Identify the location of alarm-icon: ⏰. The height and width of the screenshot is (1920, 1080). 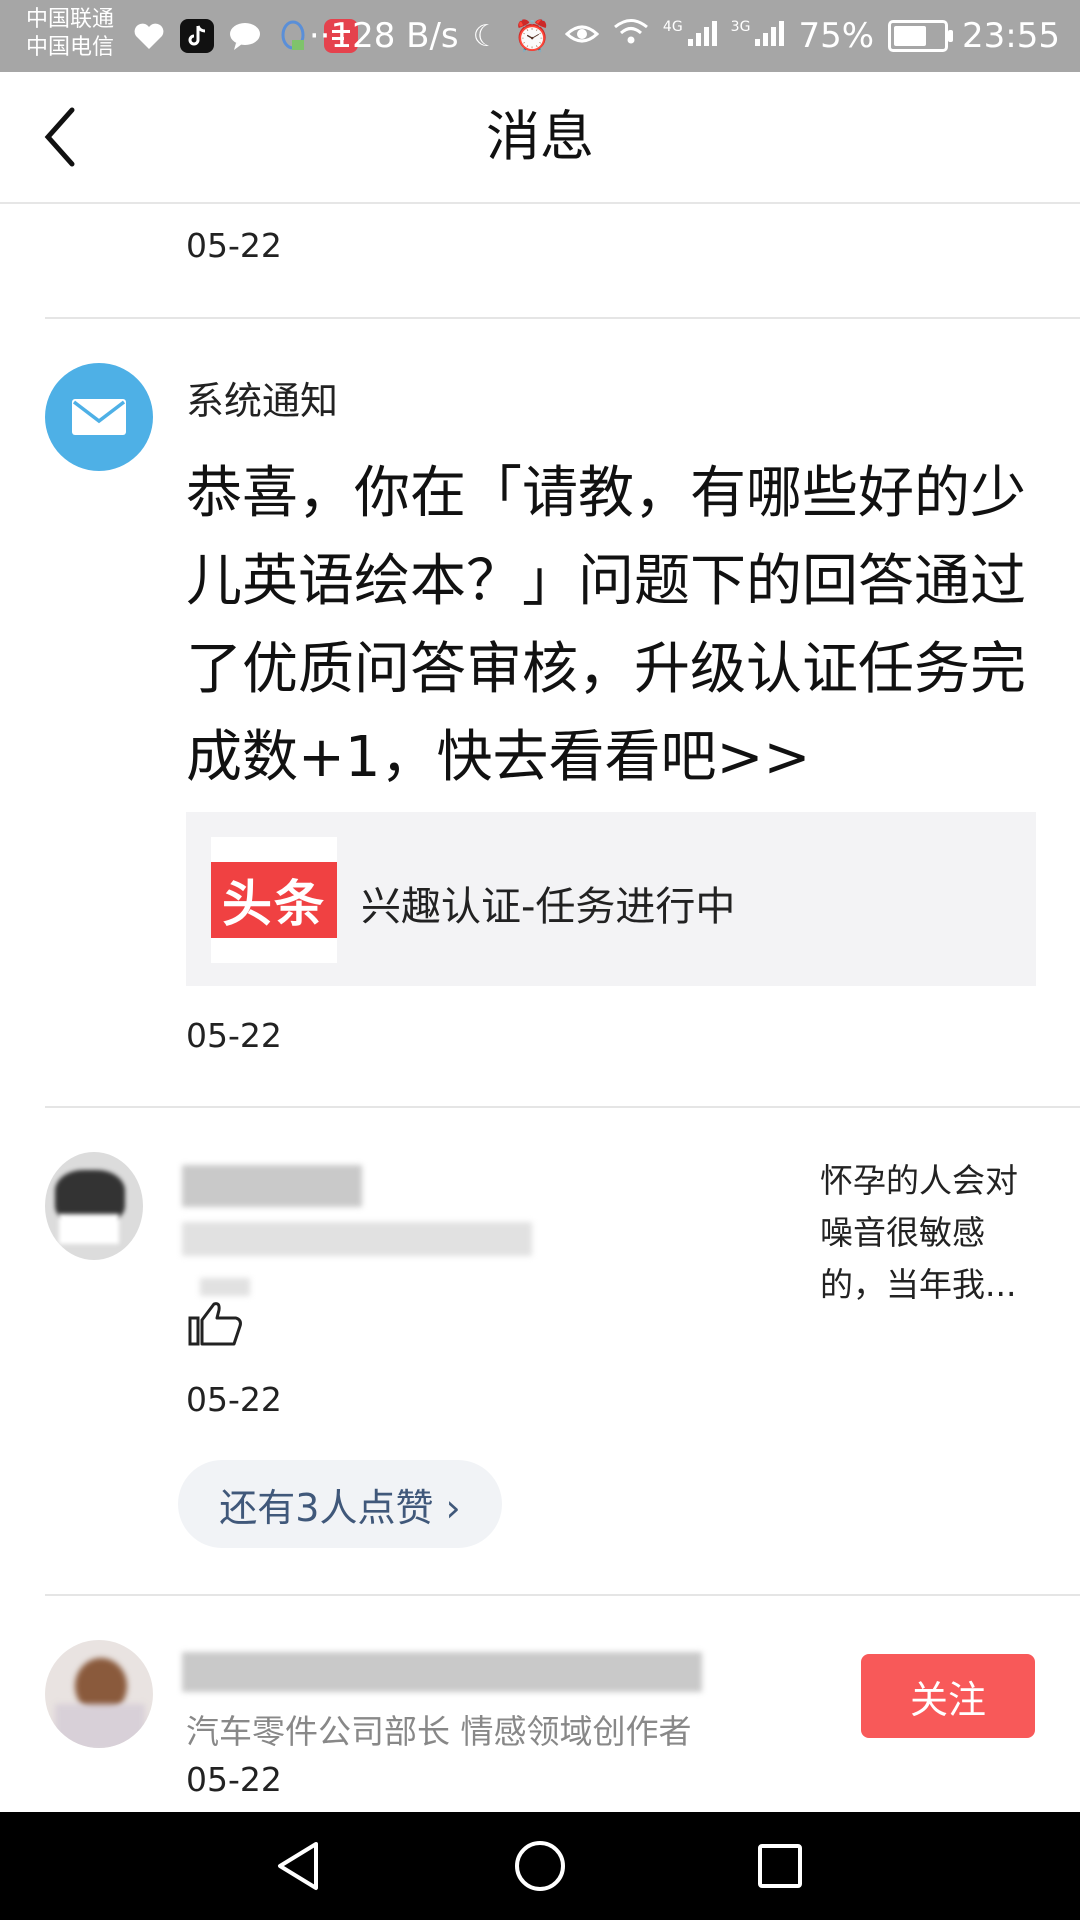
(532, 36).